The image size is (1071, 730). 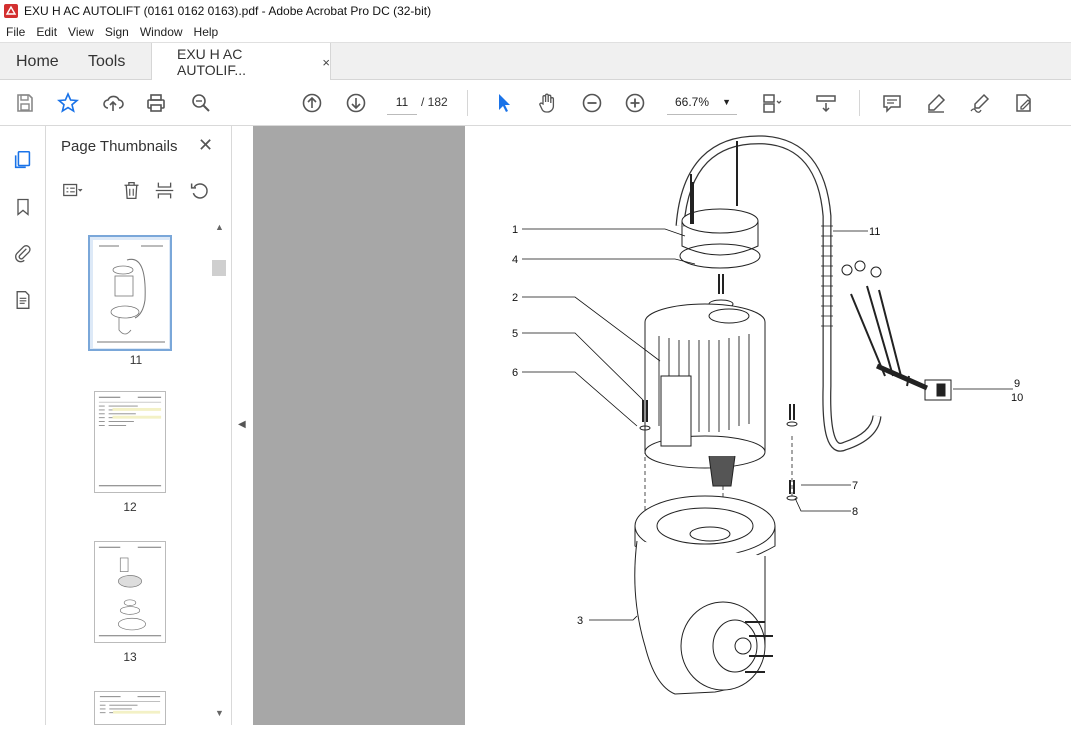 What do you see at coordinates (119, 146) in the screenshot?
I see `panel-title: Page Thumbnails` at bounding box center [119, 146].